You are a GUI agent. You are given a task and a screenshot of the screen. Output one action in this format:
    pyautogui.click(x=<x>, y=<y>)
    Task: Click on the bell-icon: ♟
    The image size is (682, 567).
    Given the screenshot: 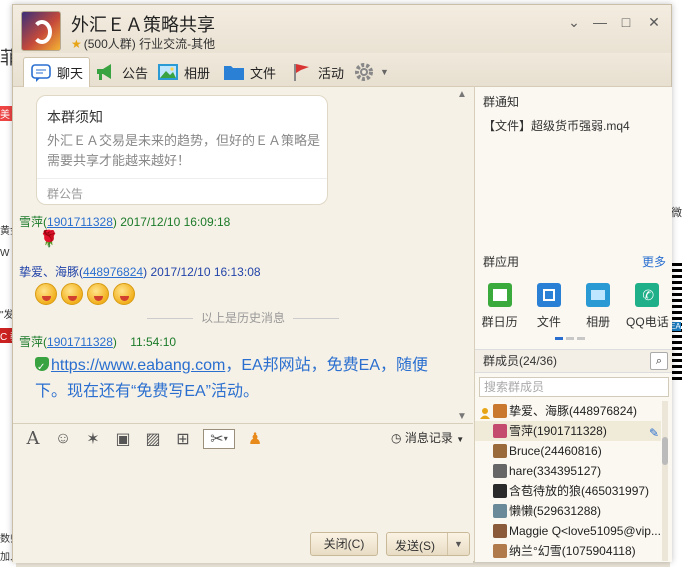 What is the action you would take?
    pyautogui.click(x=255, y=439)
    